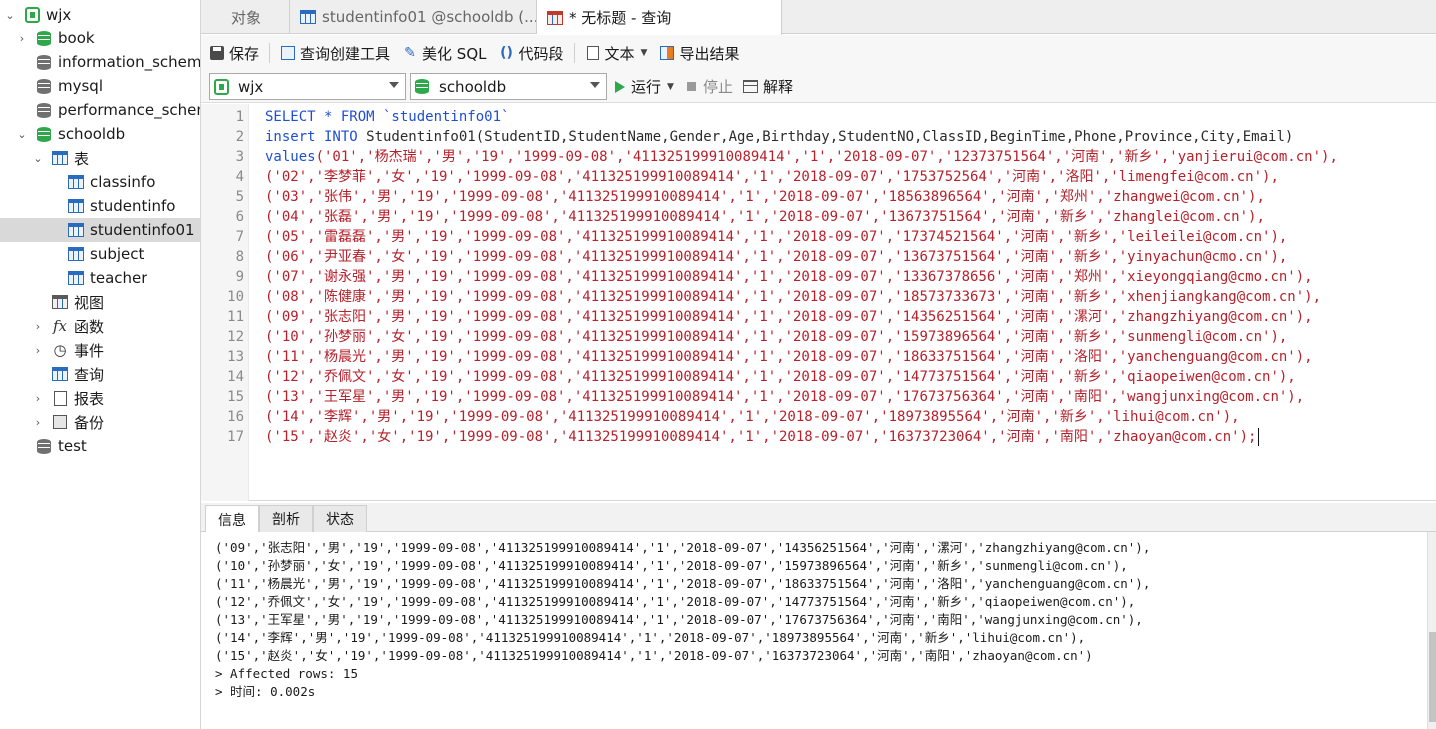  What do you see at coordinates (531, 53) in the screenshot?
I see `code-snippet-button: () 代码段` at bounding box center [531, 53].